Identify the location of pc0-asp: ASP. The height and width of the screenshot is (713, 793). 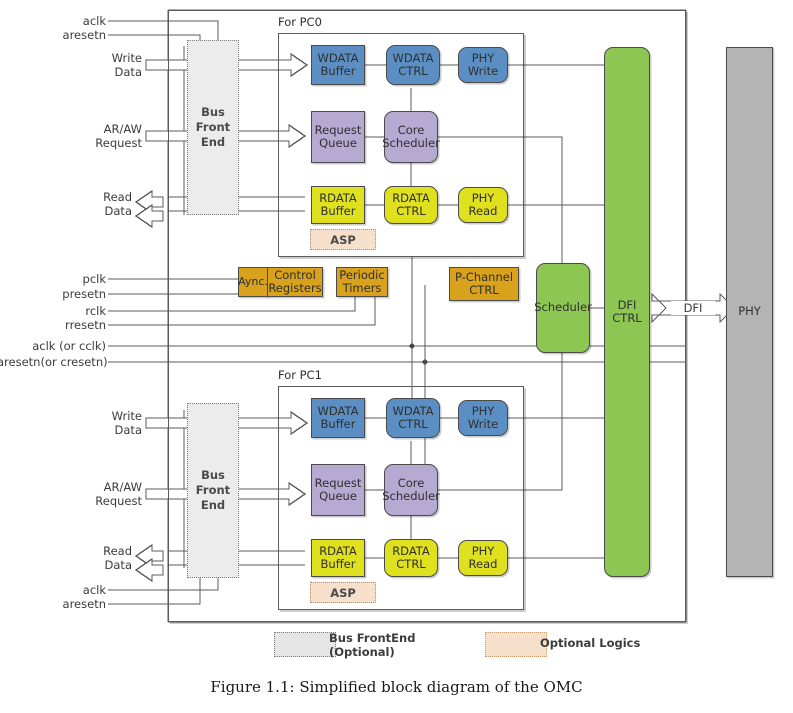
(343, 239).